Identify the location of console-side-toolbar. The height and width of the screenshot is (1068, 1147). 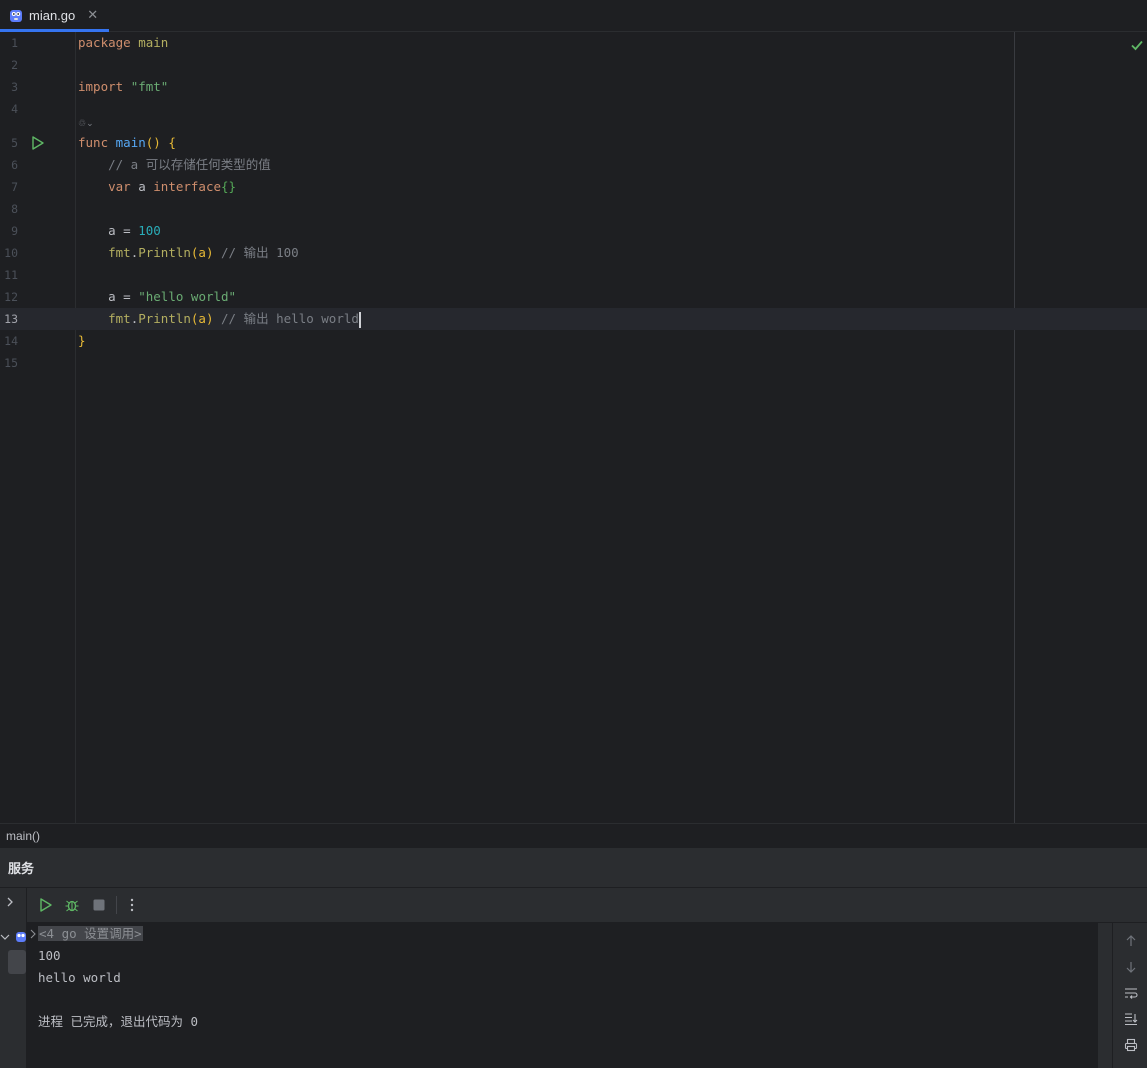
(1129, 995).